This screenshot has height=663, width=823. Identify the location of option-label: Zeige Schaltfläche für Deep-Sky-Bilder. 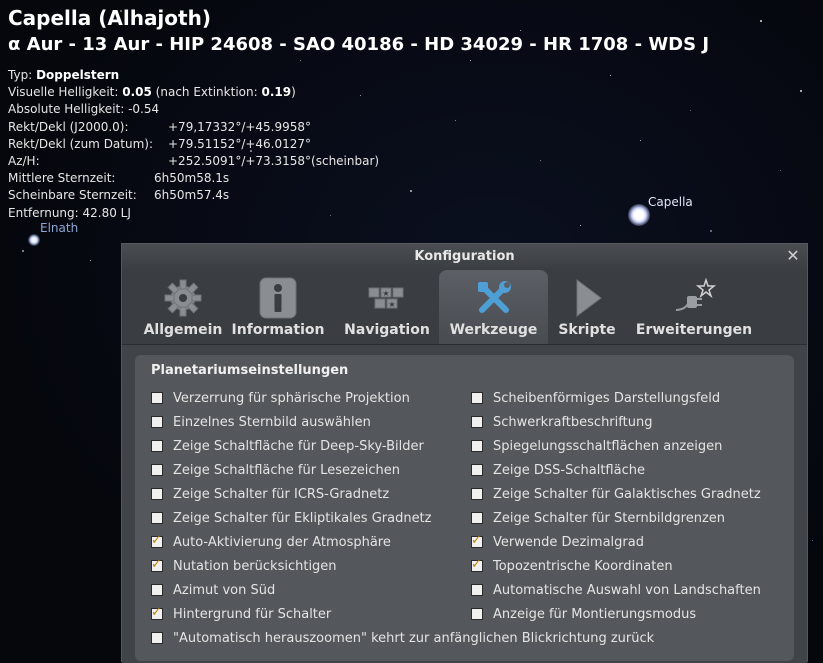
(298, 446).